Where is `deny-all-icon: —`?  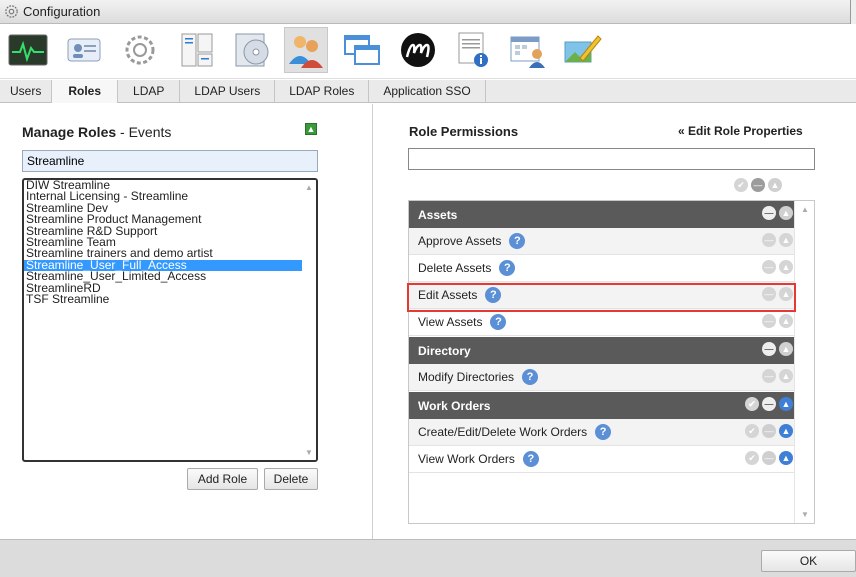 deny-all-icon: — is located at coordinates (758, 185).